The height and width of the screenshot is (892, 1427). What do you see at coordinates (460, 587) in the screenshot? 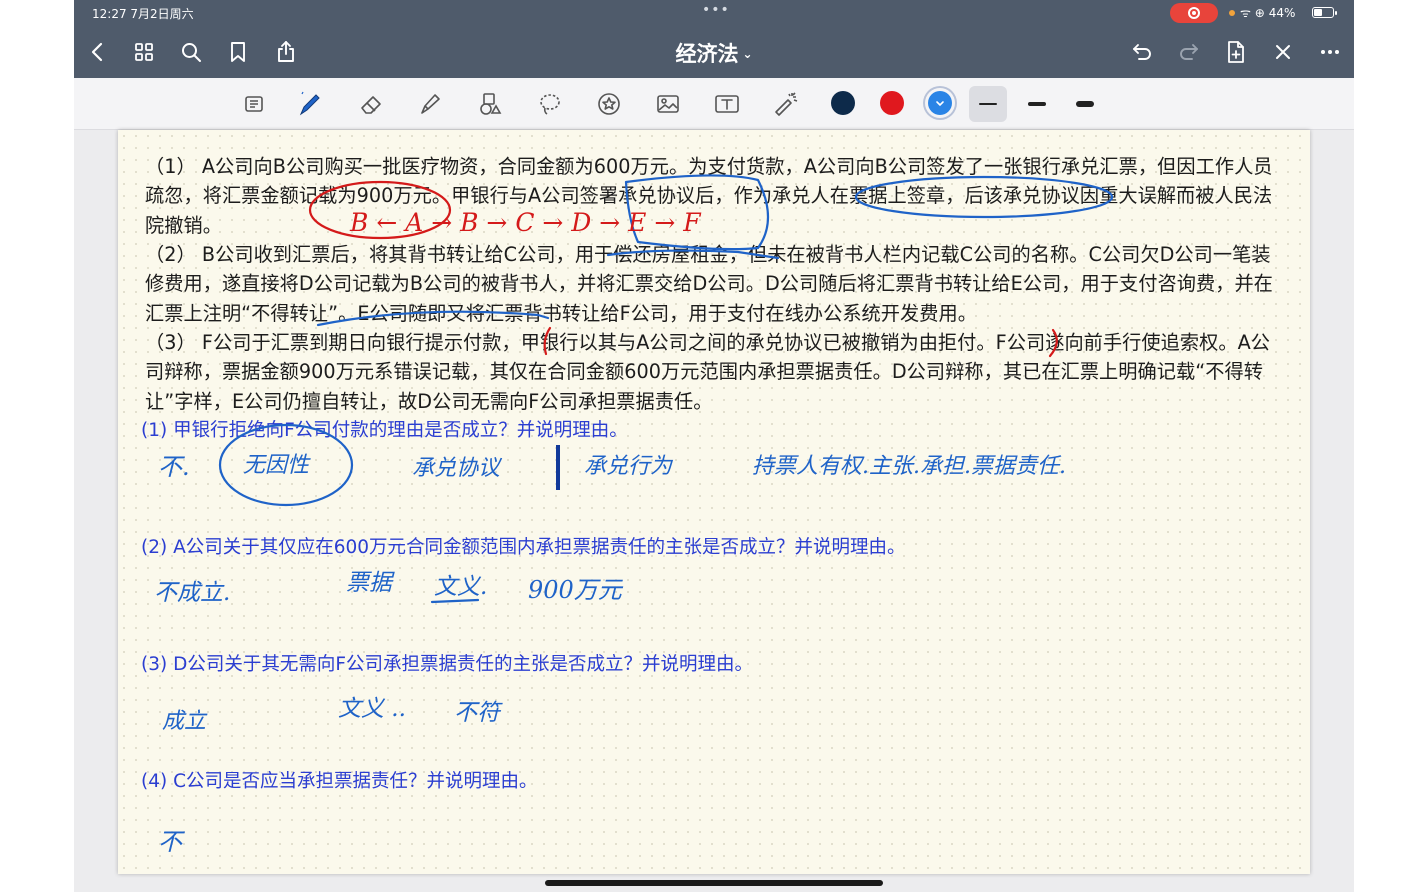
I see `answer-2-c: 文义.` at bounding box center [460, 587].